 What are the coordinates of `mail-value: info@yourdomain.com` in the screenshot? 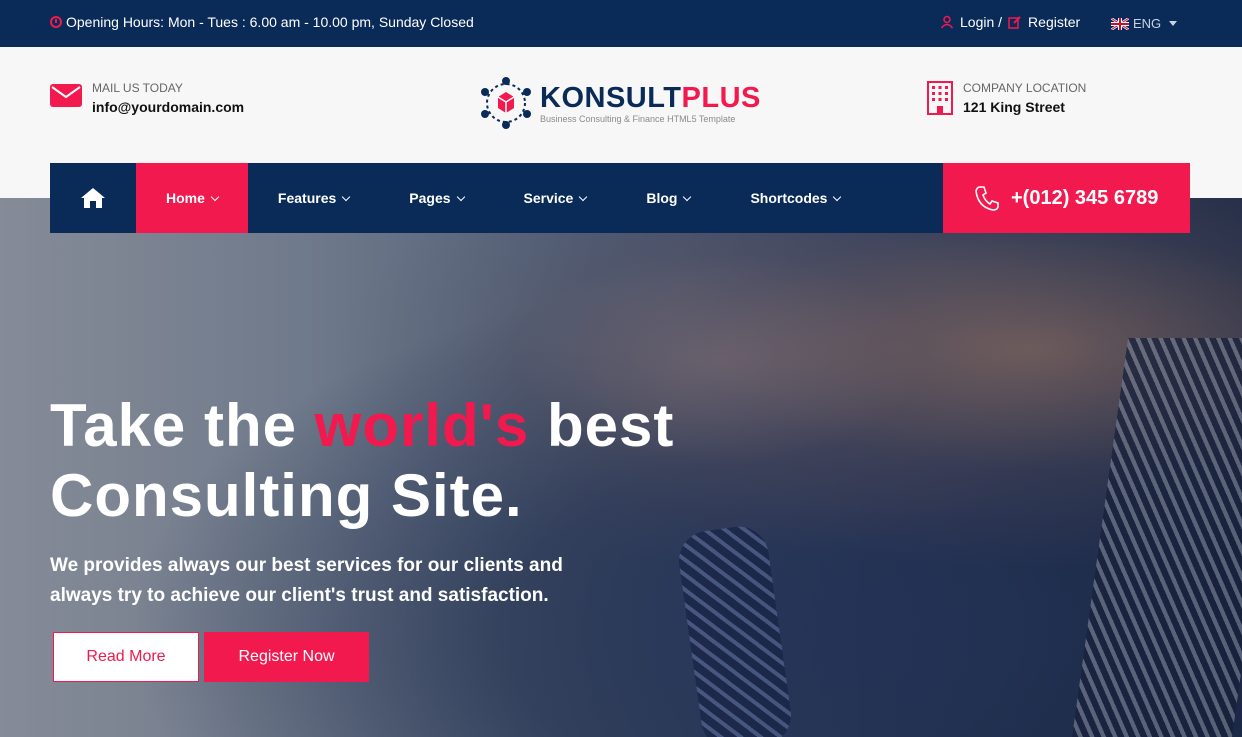 It's located at (168, 107).